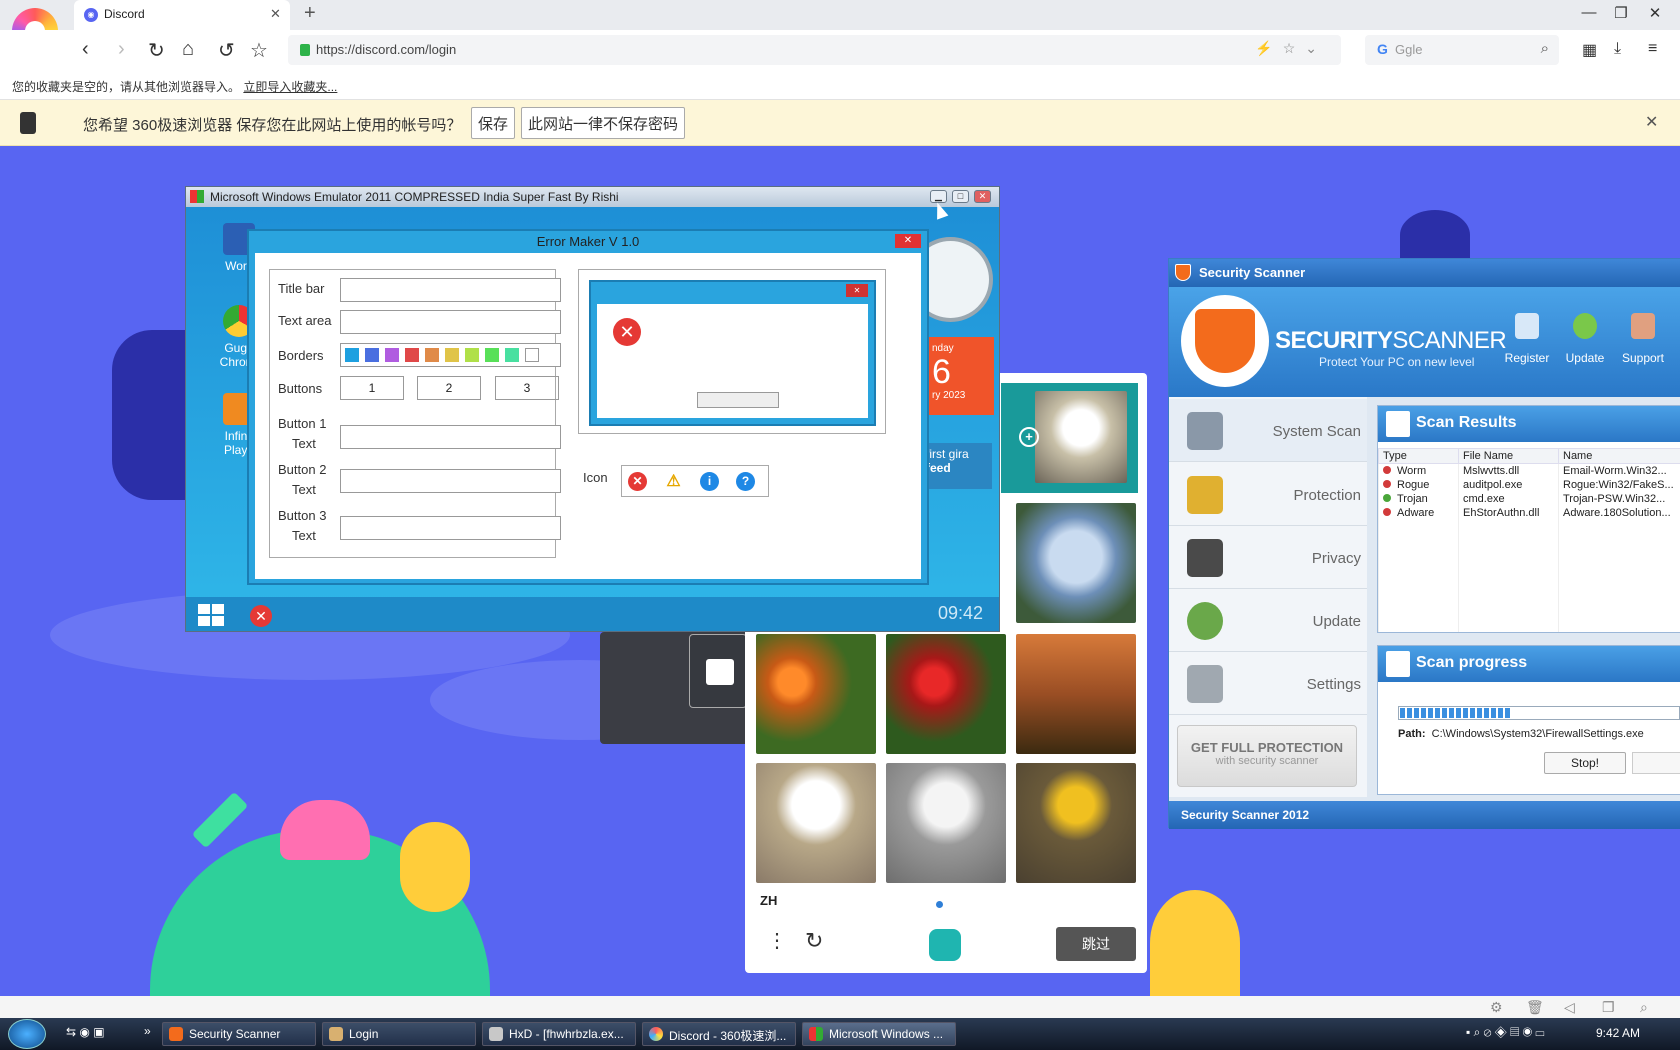  Describe the element at coordinates (527, 388) in the screenshot. I see `buttons-3-option: 3` at that location.